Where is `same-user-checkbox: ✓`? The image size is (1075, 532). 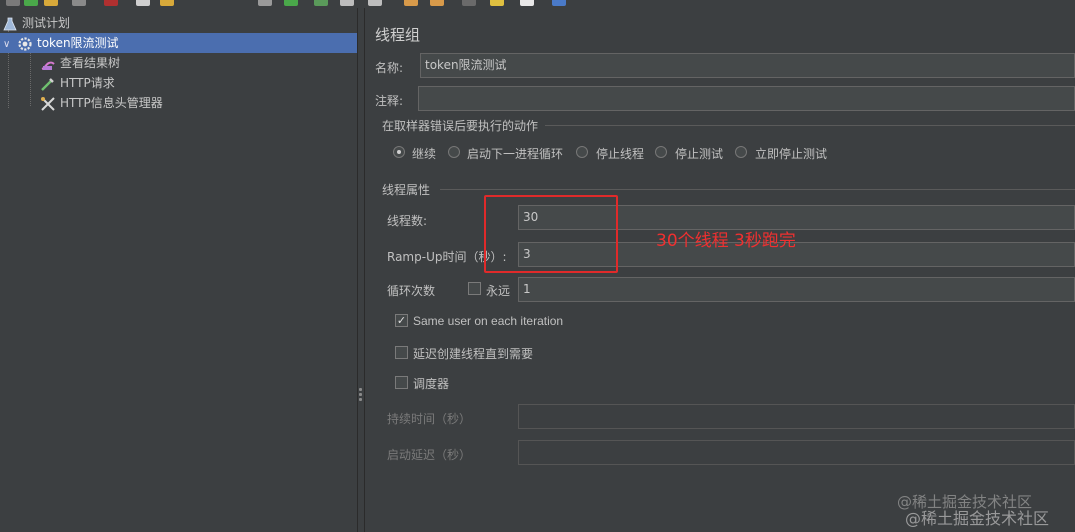
same-user-checkbox: ✓ is located at coordinates (401, 320).